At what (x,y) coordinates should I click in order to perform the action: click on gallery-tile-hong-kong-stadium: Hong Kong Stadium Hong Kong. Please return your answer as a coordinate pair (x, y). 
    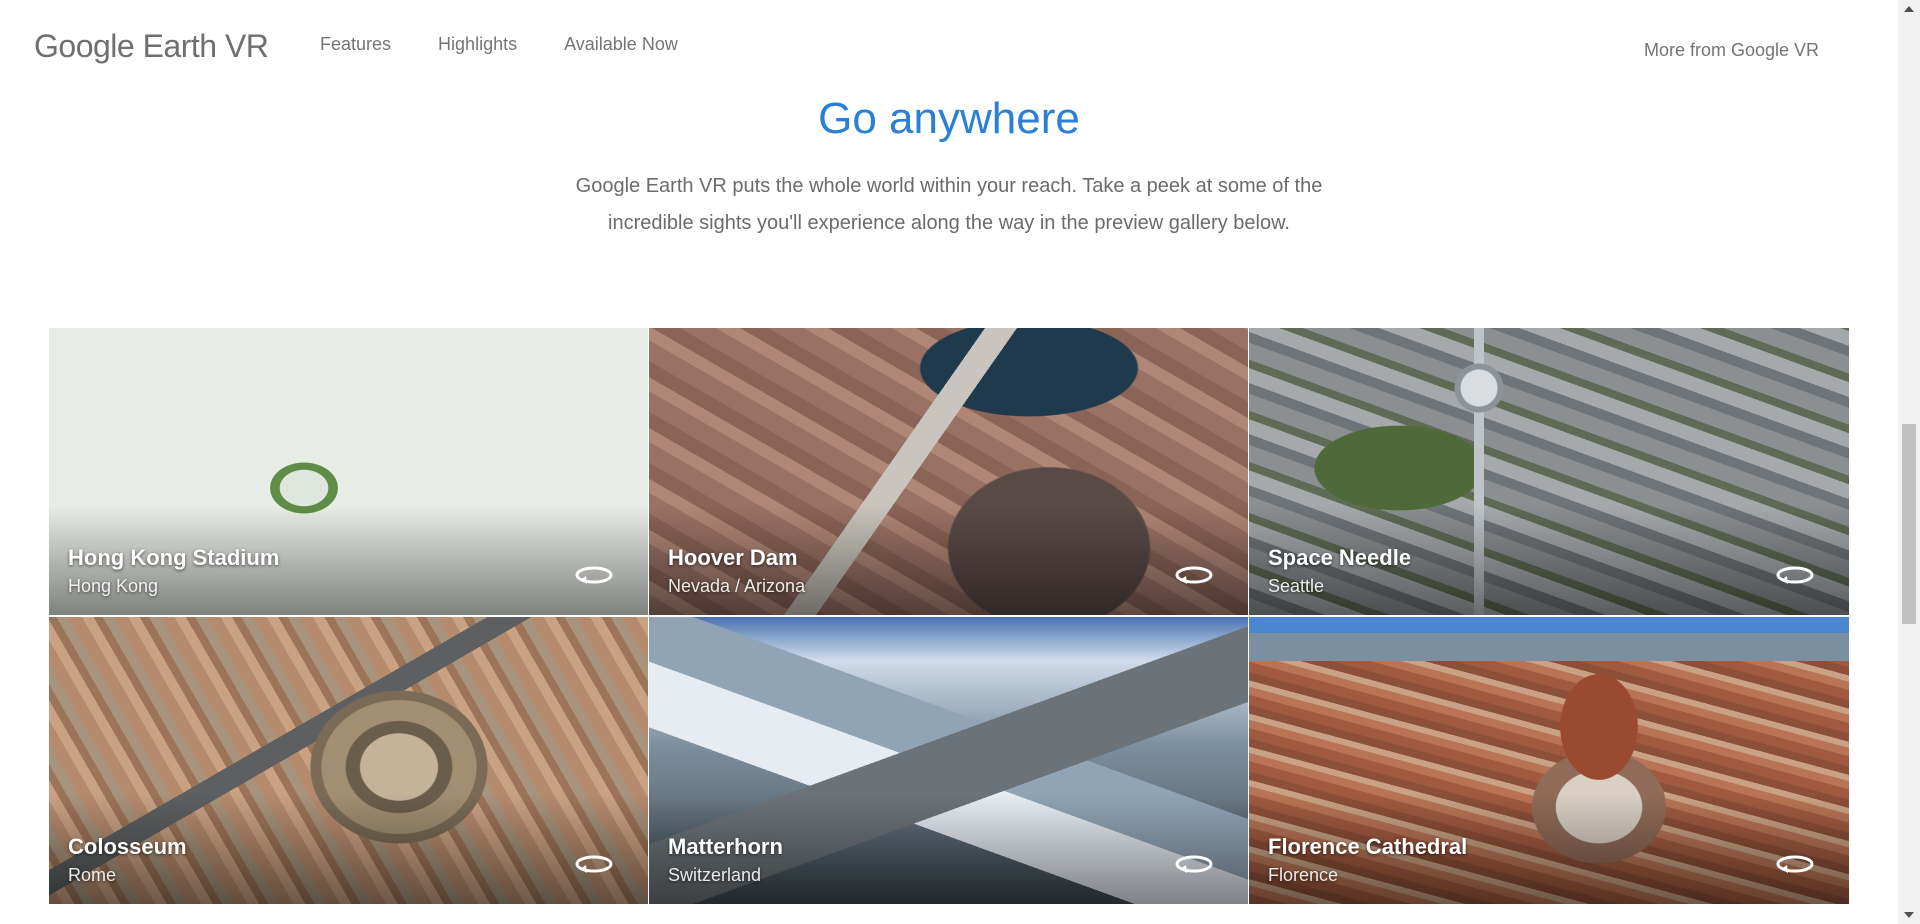
    Looking at the image, I should click on (348, 471).